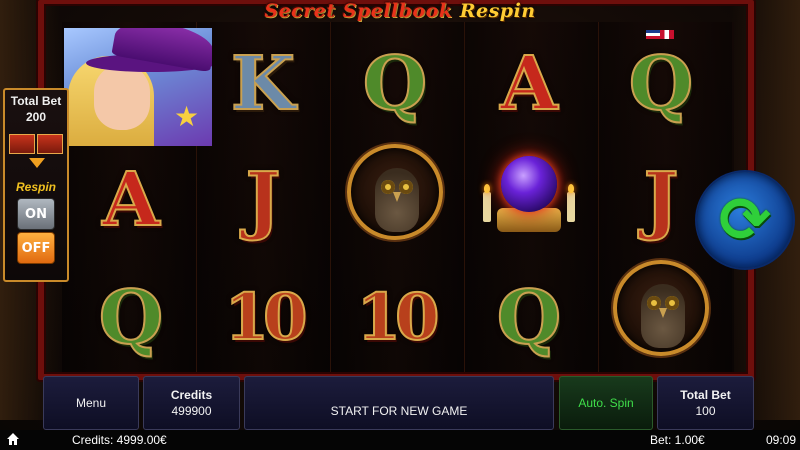 This screenshot has height=450, width=800. What do you see at coordinates (400, 440) in the screenshot?
I see `status-bar: Credits: 4999.00€ Bet: 1.00€ 09:09` at bounding box center [400, 440].